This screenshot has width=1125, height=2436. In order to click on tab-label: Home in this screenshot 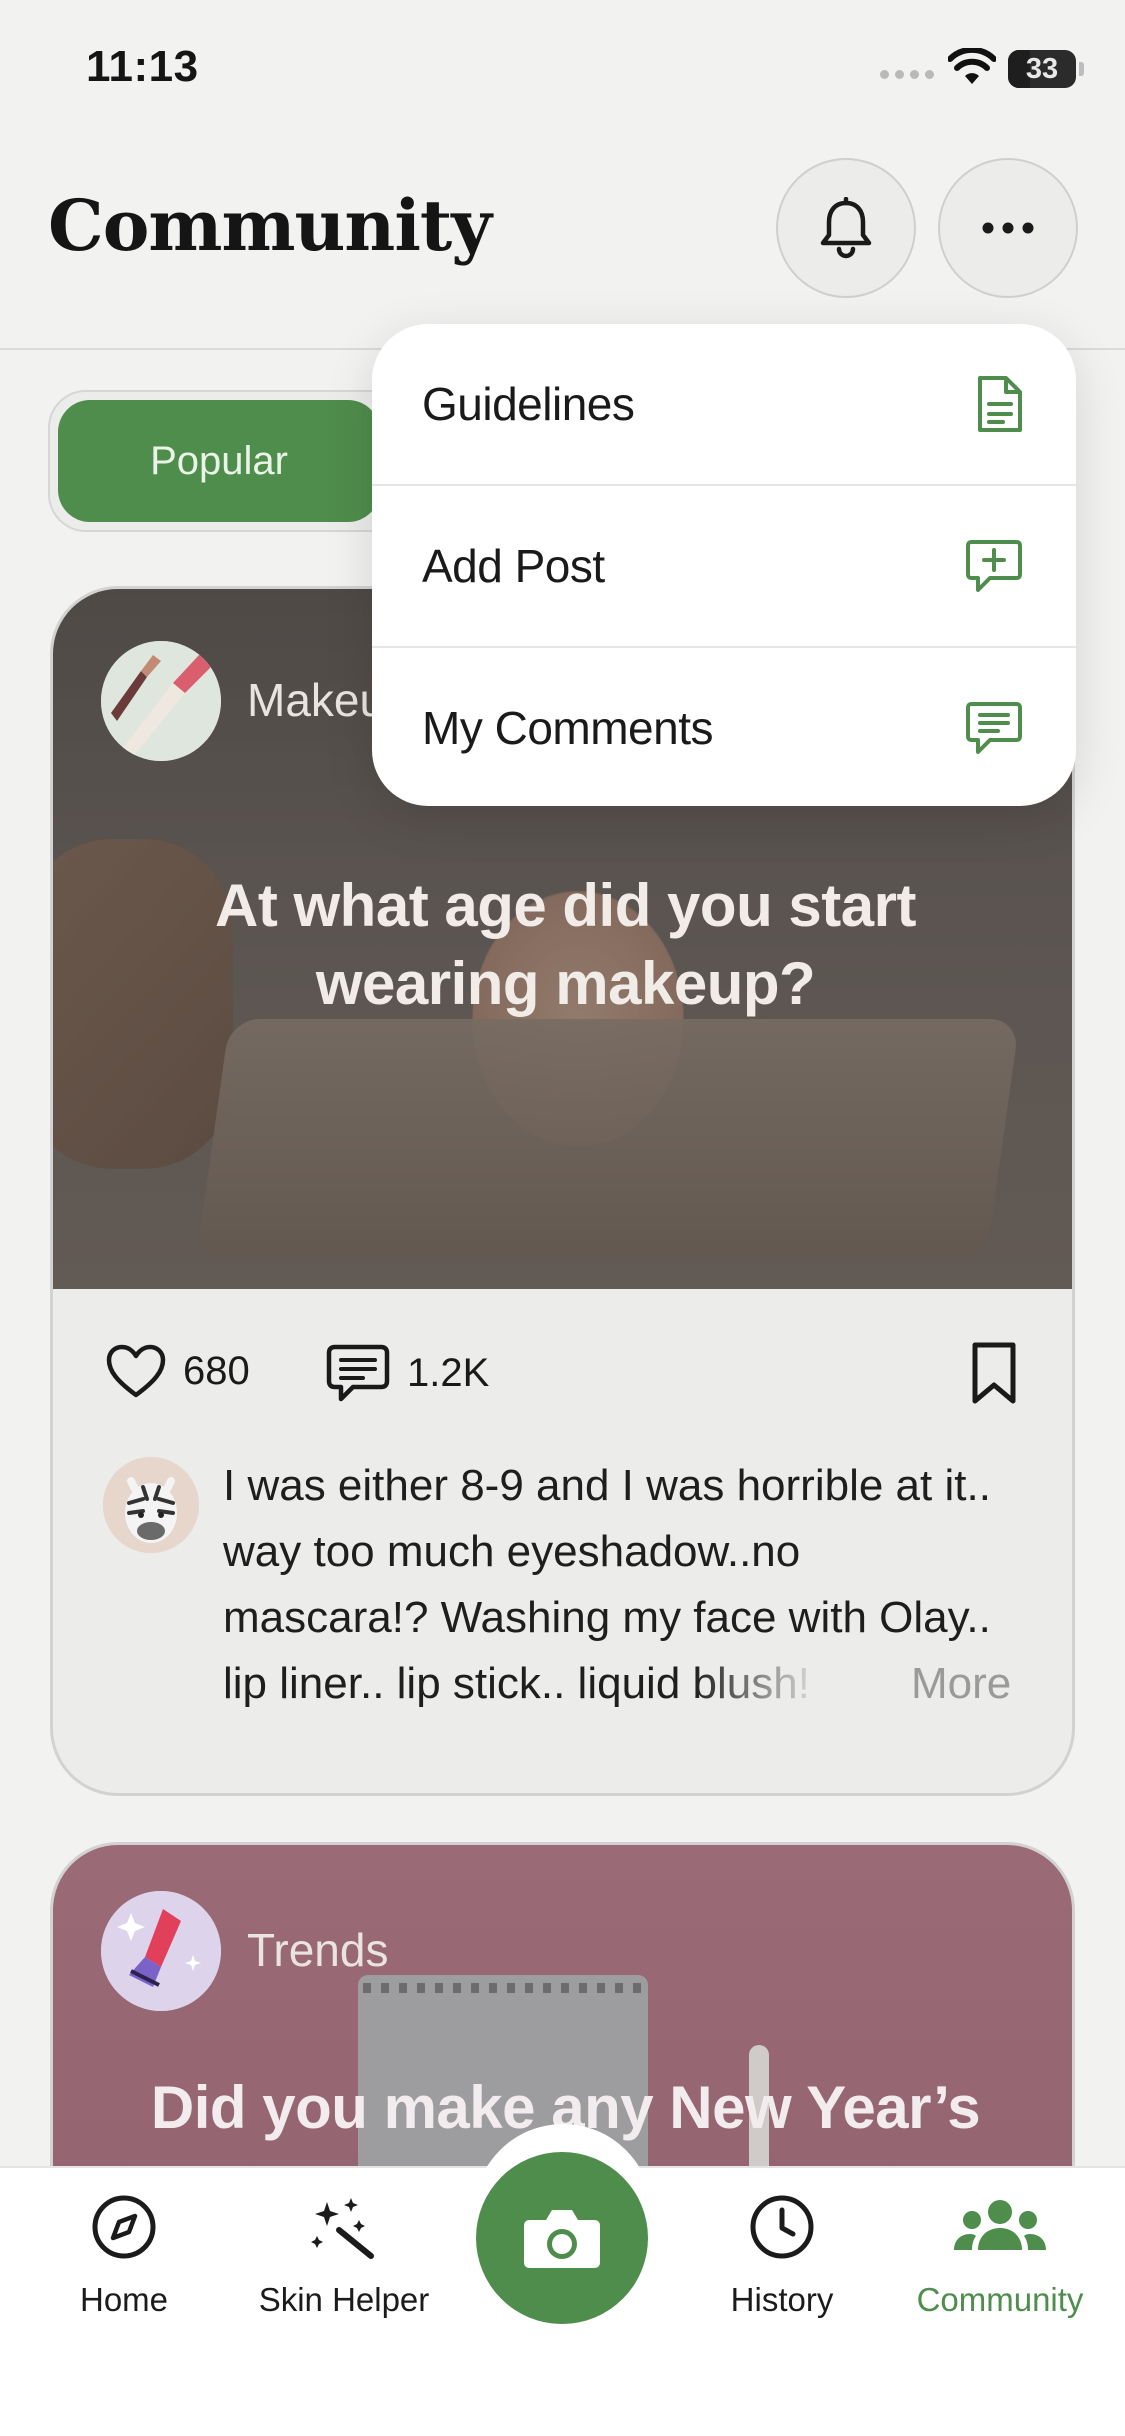, I will do `click(124, 2299)`.